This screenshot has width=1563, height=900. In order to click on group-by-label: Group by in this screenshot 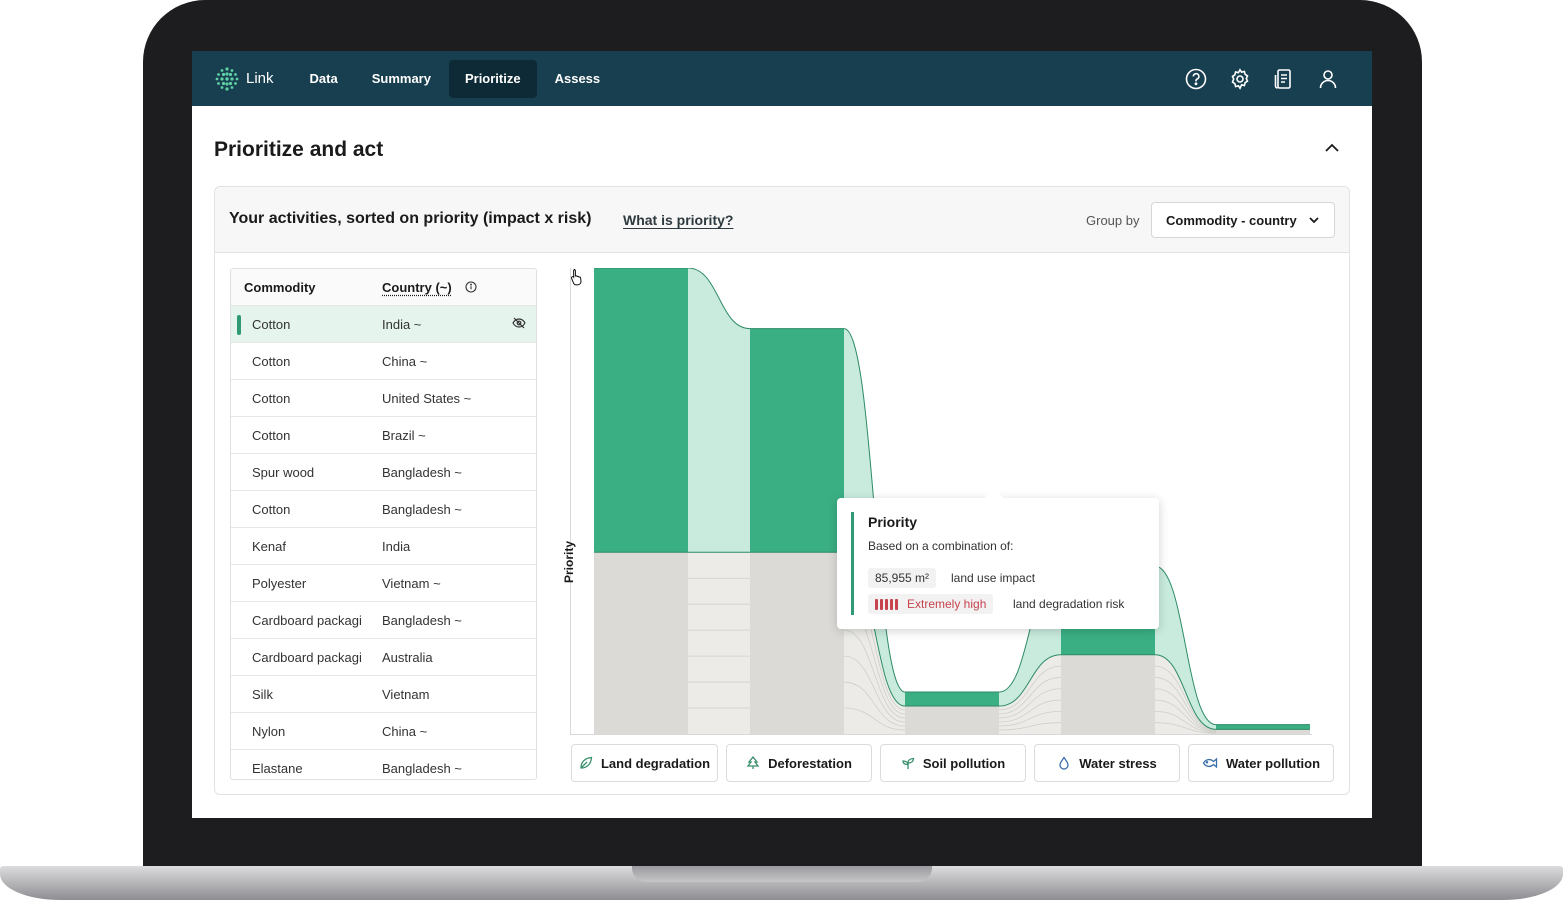, I will do `click(1113, 220)`.